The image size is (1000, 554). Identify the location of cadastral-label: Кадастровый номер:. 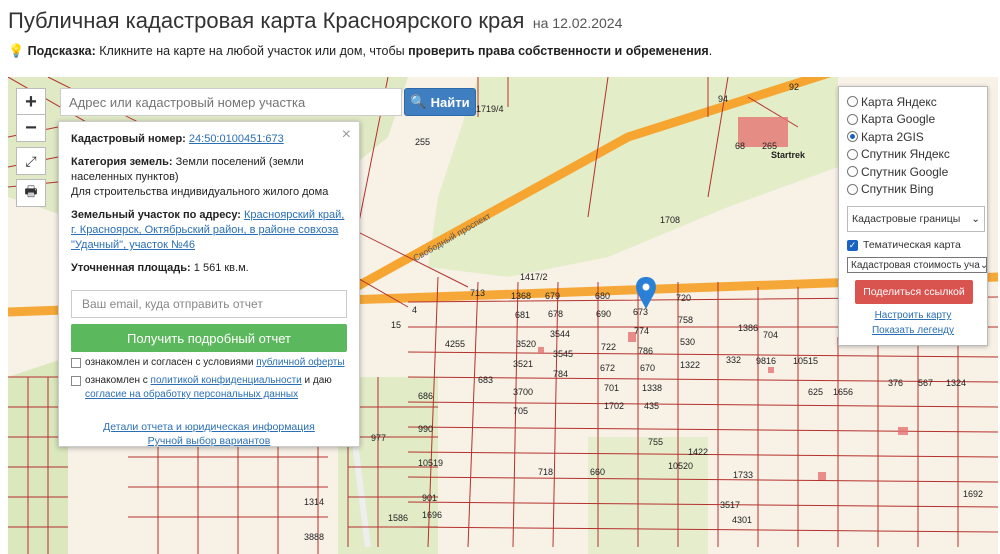
(128, 139).